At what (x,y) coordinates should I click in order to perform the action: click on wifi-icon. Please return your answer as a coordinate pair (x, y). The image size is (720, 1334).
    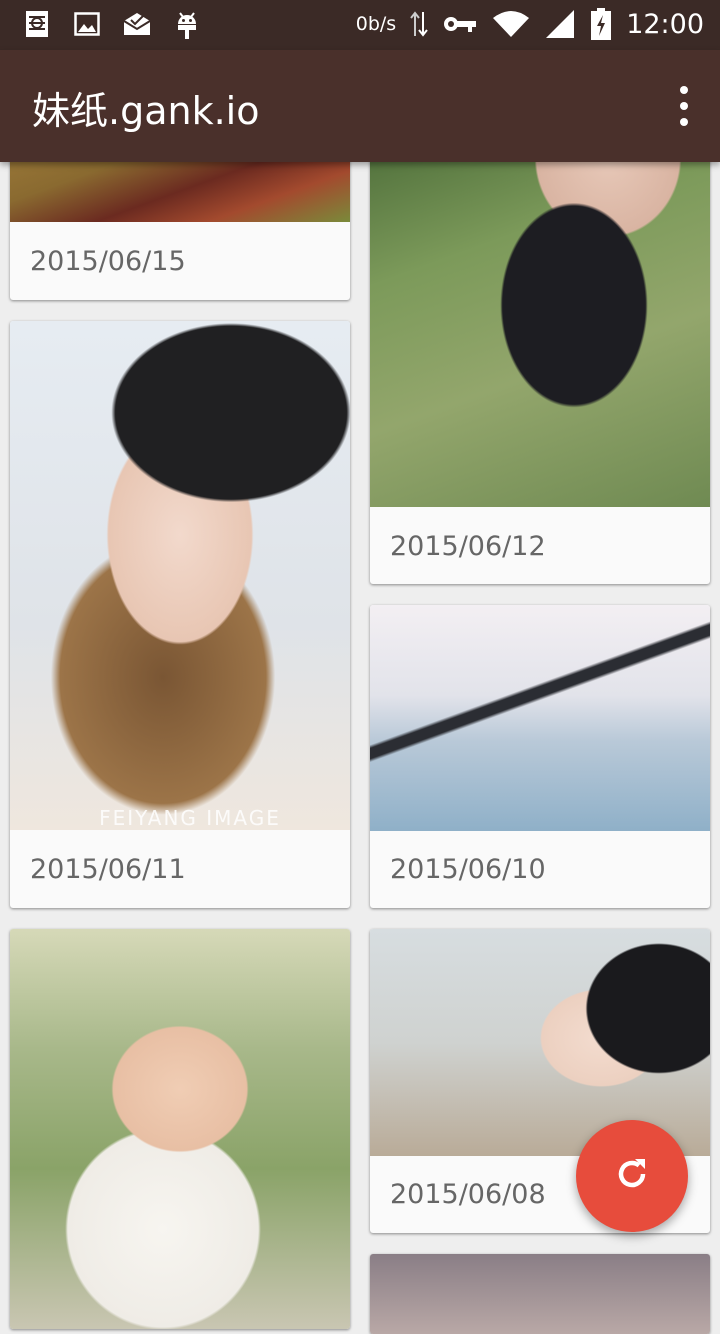
    Looking at the image, I should click on (511, 24).